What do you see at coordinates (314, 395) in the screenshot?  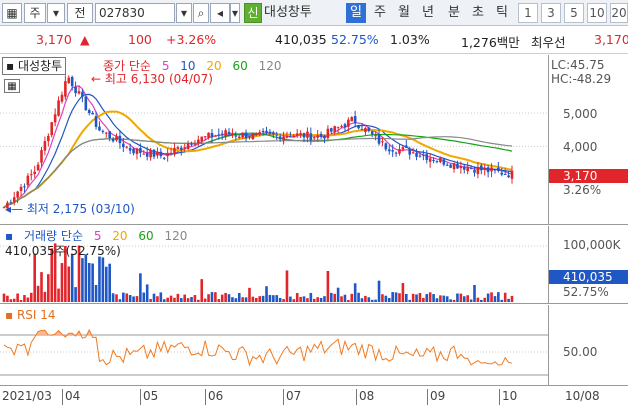 I see `x-axis: 2021/03 04 05 06 07 08 09 10 10/08` at bounding box center [314, 395].